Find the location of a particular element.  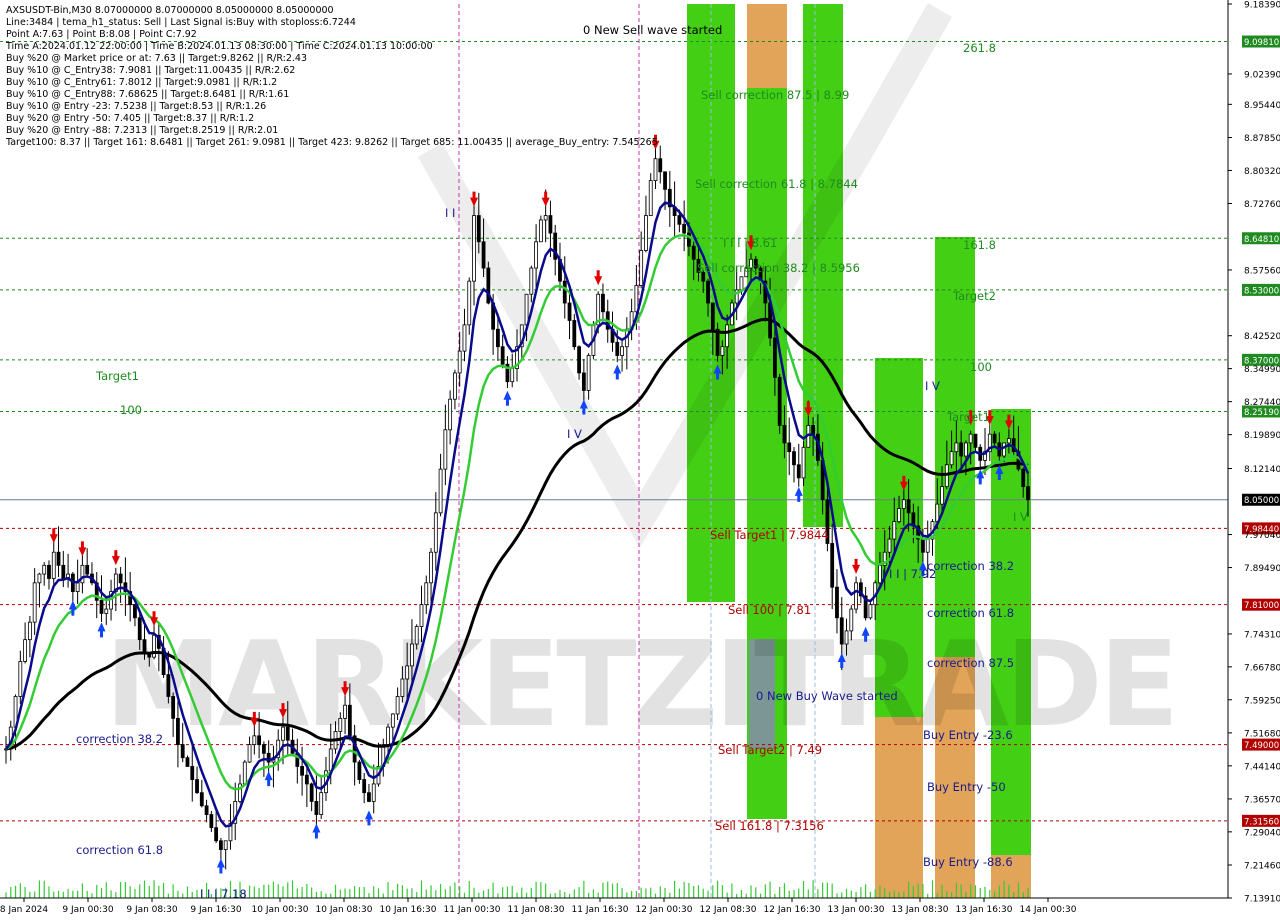

y-tick-label: 8.87850 is located at coordinates (1262, 139).